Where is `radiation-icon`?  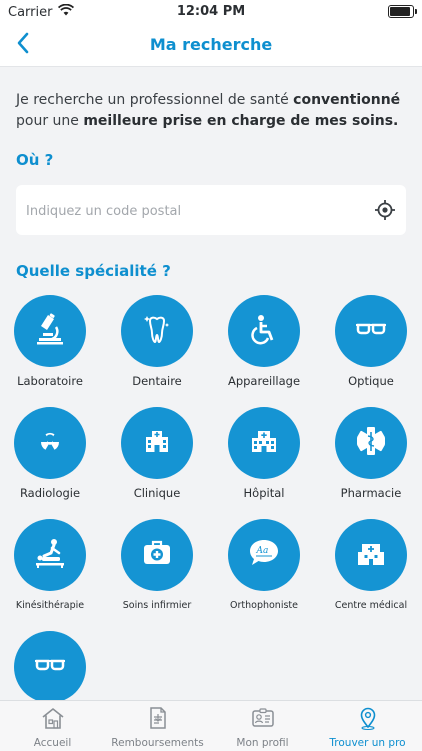 radiation-icon is located at coordinates (50, 443).